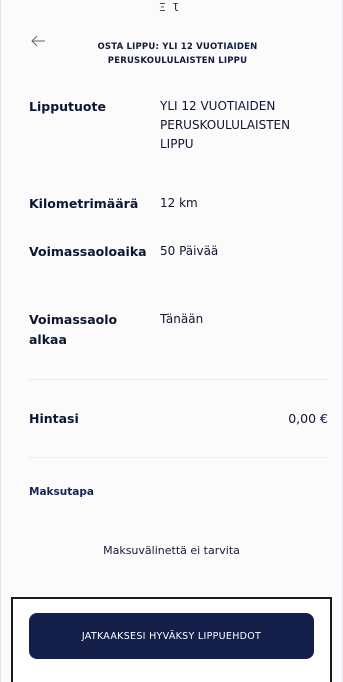 The width and height of the screenshot is (343, 682). I want to click on validity-label: Voimassaoloaika, so click(88, 251).